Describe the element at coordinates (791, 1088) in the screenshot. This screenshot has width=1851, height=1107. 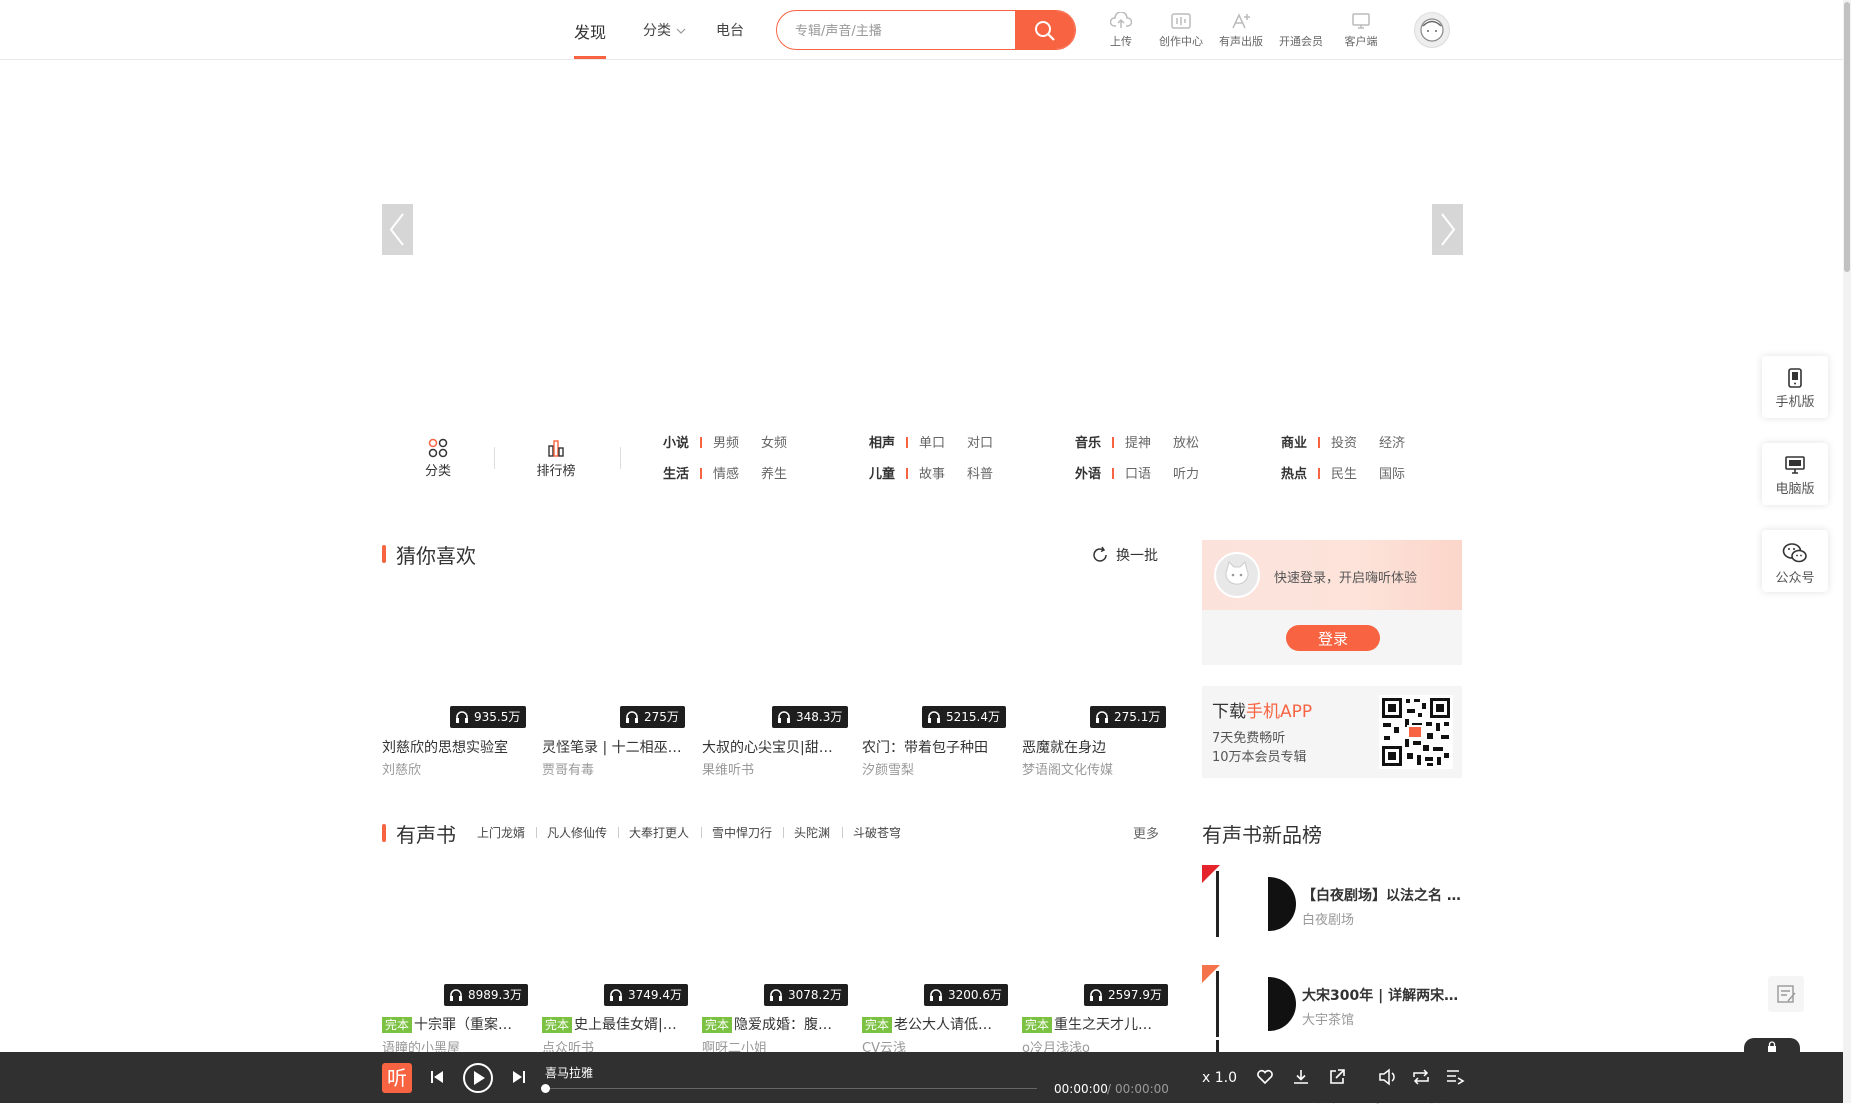
I see `progress-bar` at that location.